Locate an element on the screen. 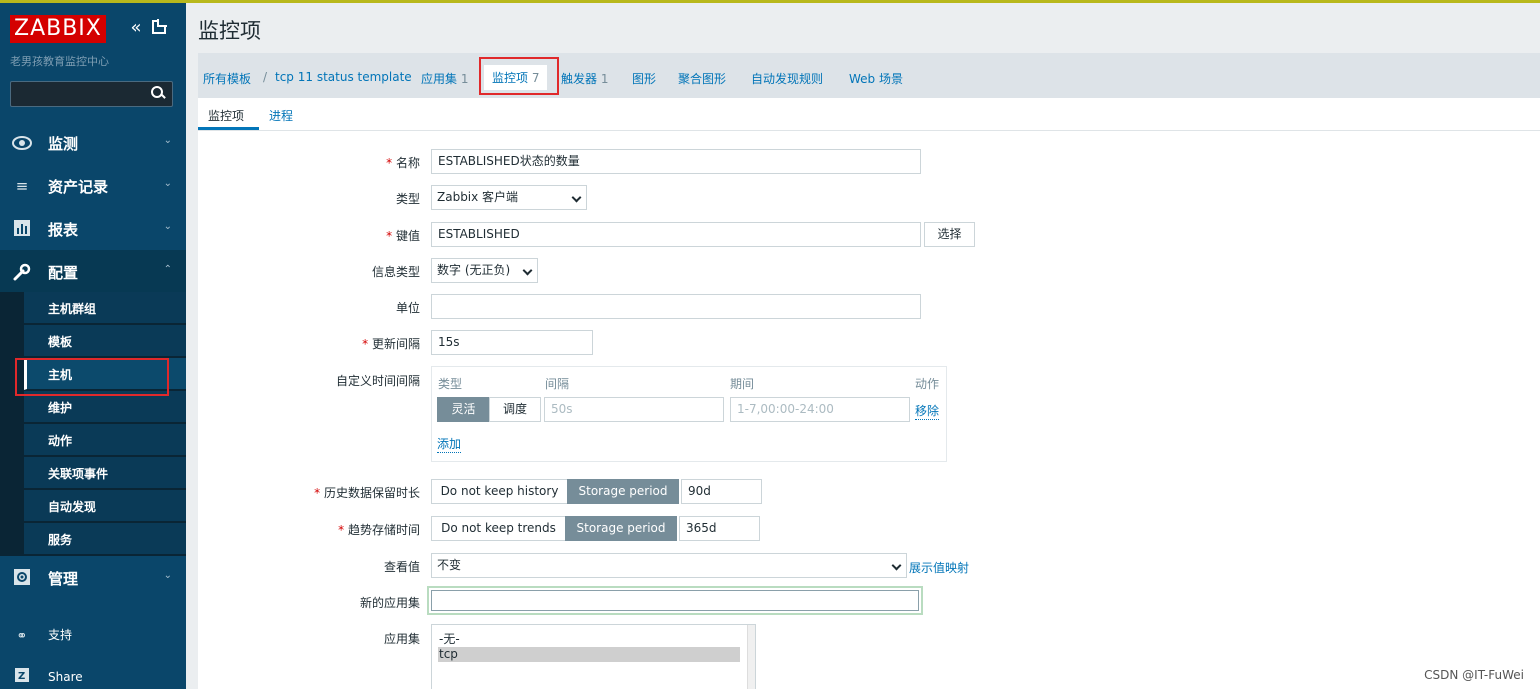 This screenshot has width=1540, height=689. info-type-select: 数字 (无正负) is located at coordinates (484, 270).